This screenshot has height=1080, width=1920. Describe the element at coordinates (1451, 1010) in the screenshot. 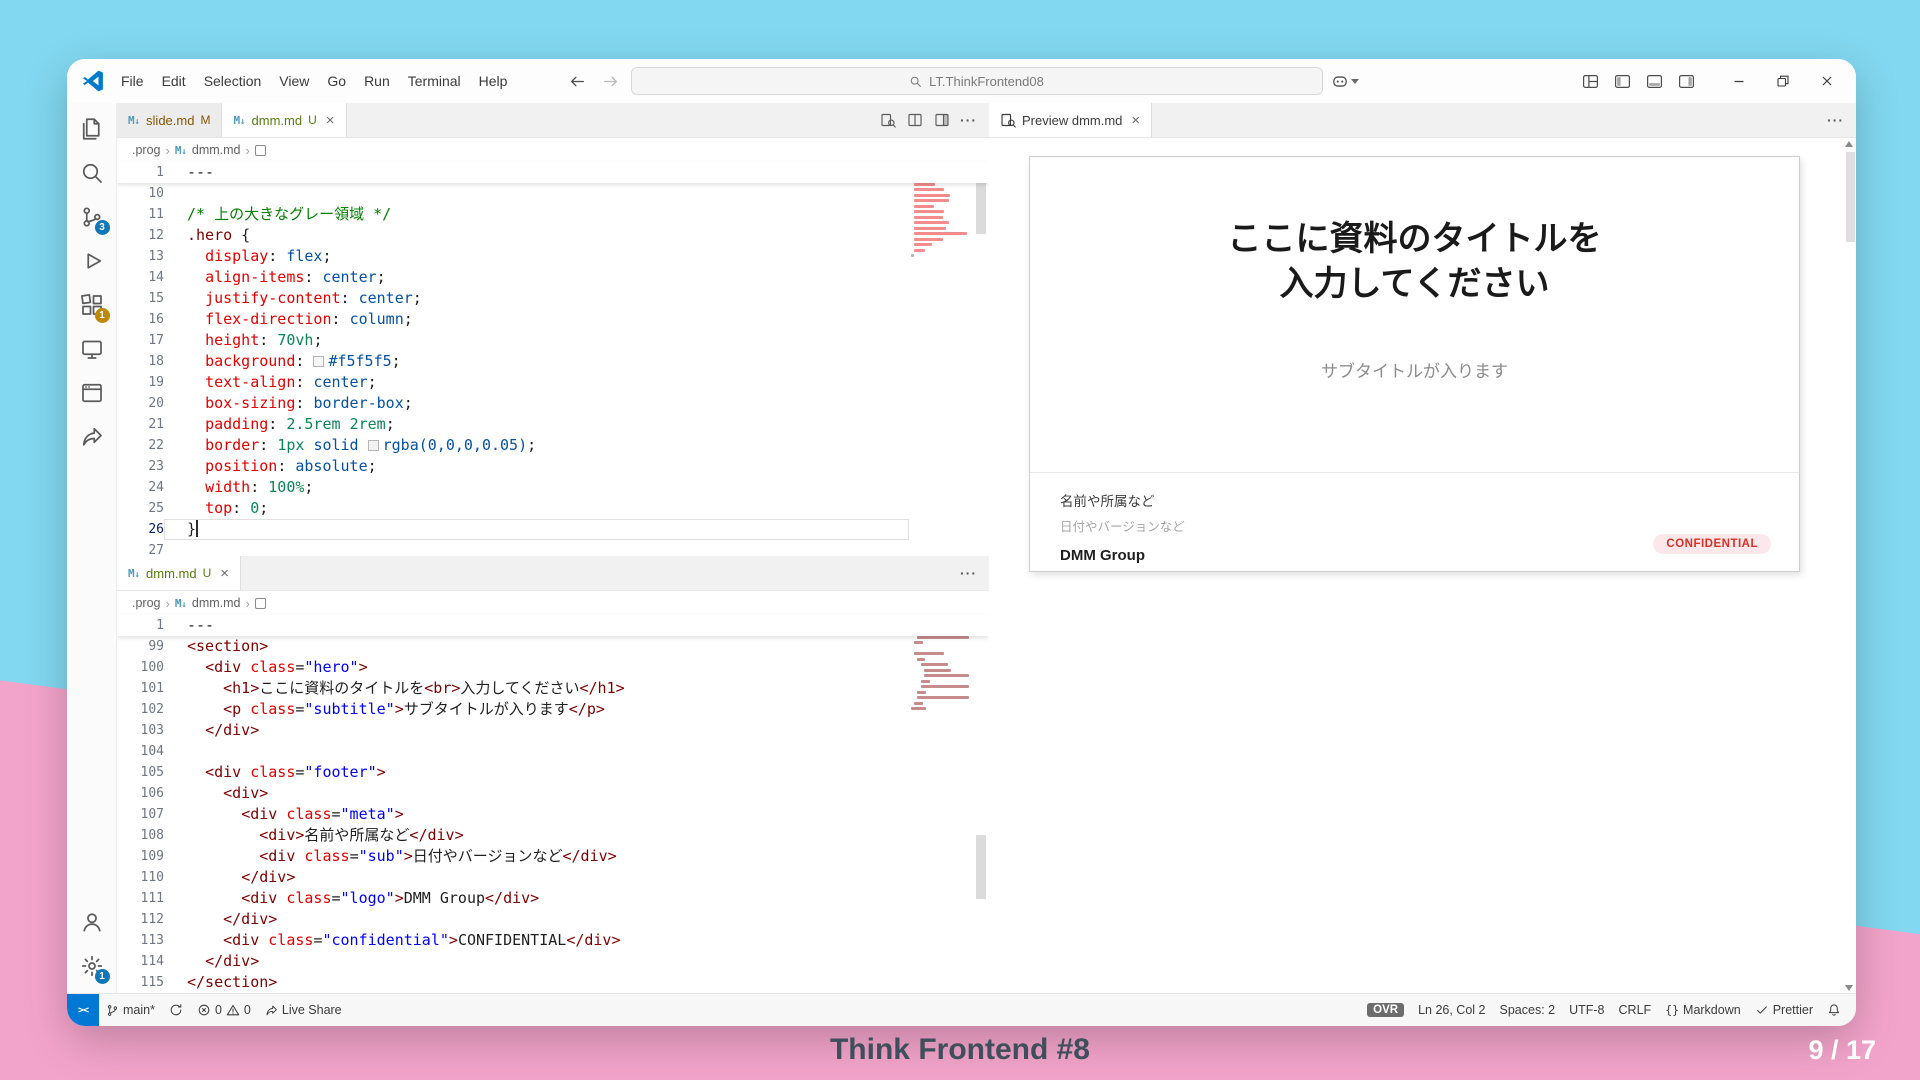

I see `status-cursor-position: Ln 26, Col 2` at that location.